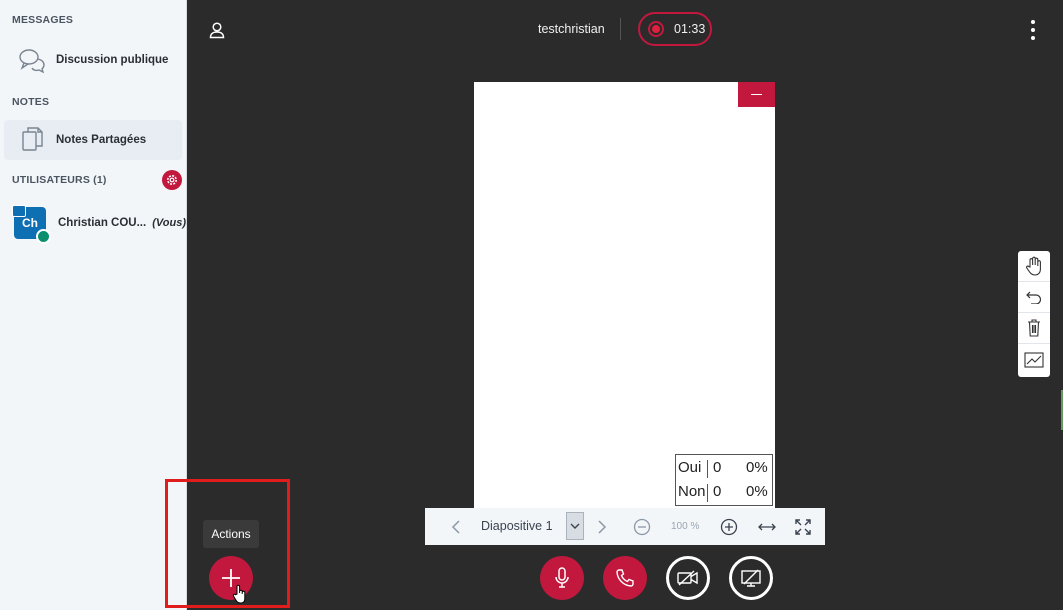 Image resolution: width=1063 pixels, height=610 pixels. Describe the element at coordinates (692, 491) in the screenshot. I see `poll-option: Non` at that location.